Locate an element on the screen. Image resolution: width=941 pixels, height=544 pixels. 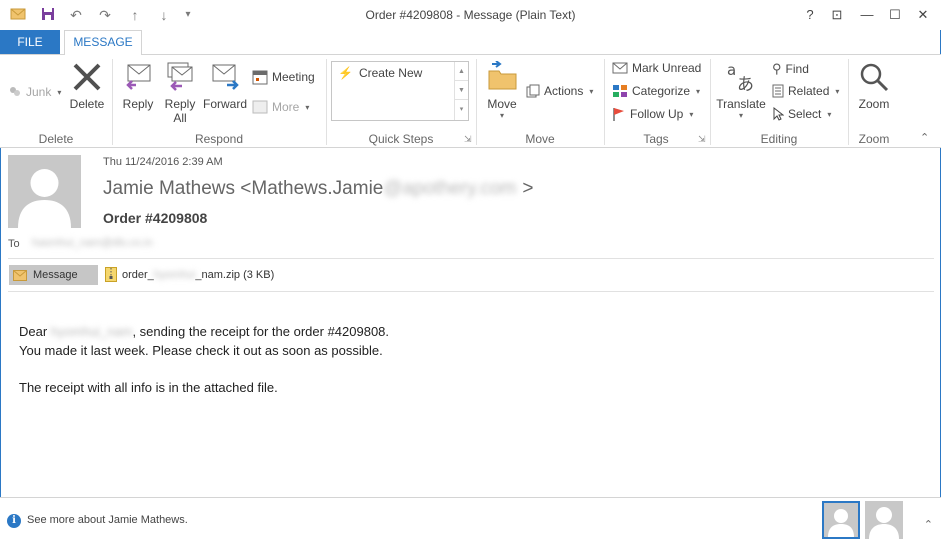
attachment-size: (3 KB) is located at coordinates (259, 274).